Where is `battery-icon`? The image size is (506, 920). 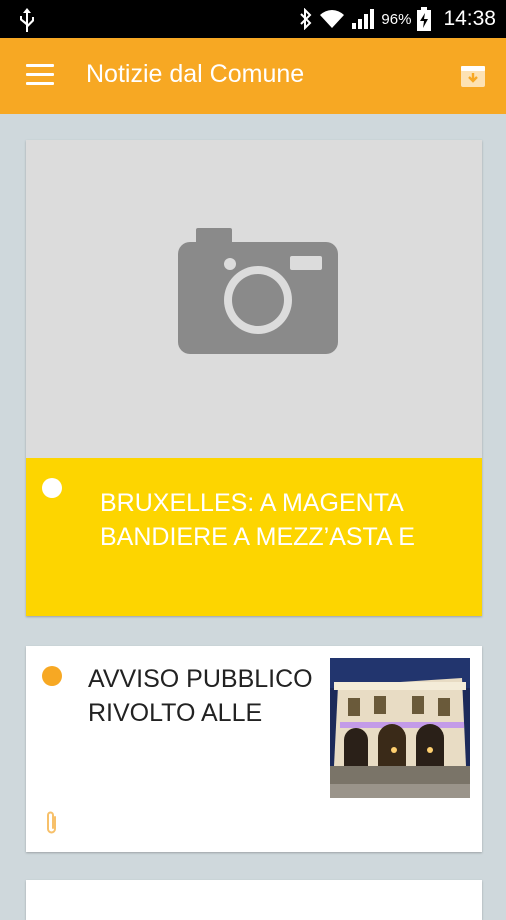 battery-icon is located at coordinates (424, 19).